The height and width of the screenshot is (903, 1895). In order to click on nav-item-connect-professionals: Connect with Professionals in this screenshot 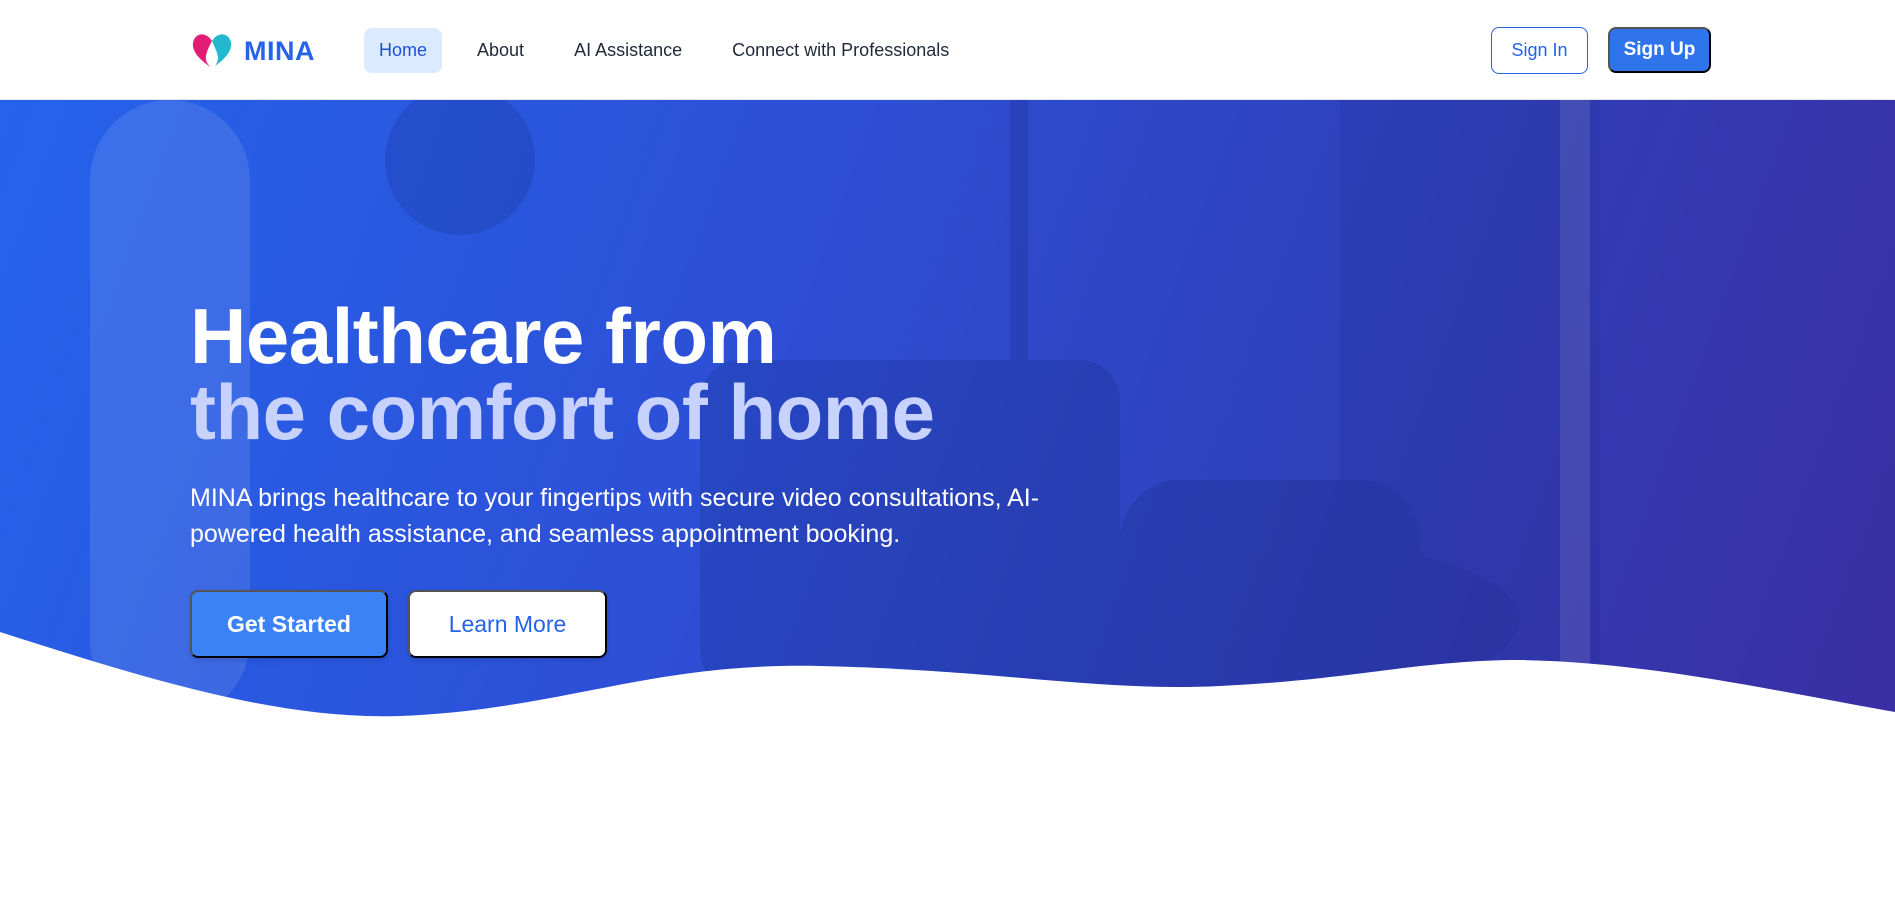, I will do `click(840, 50)`.